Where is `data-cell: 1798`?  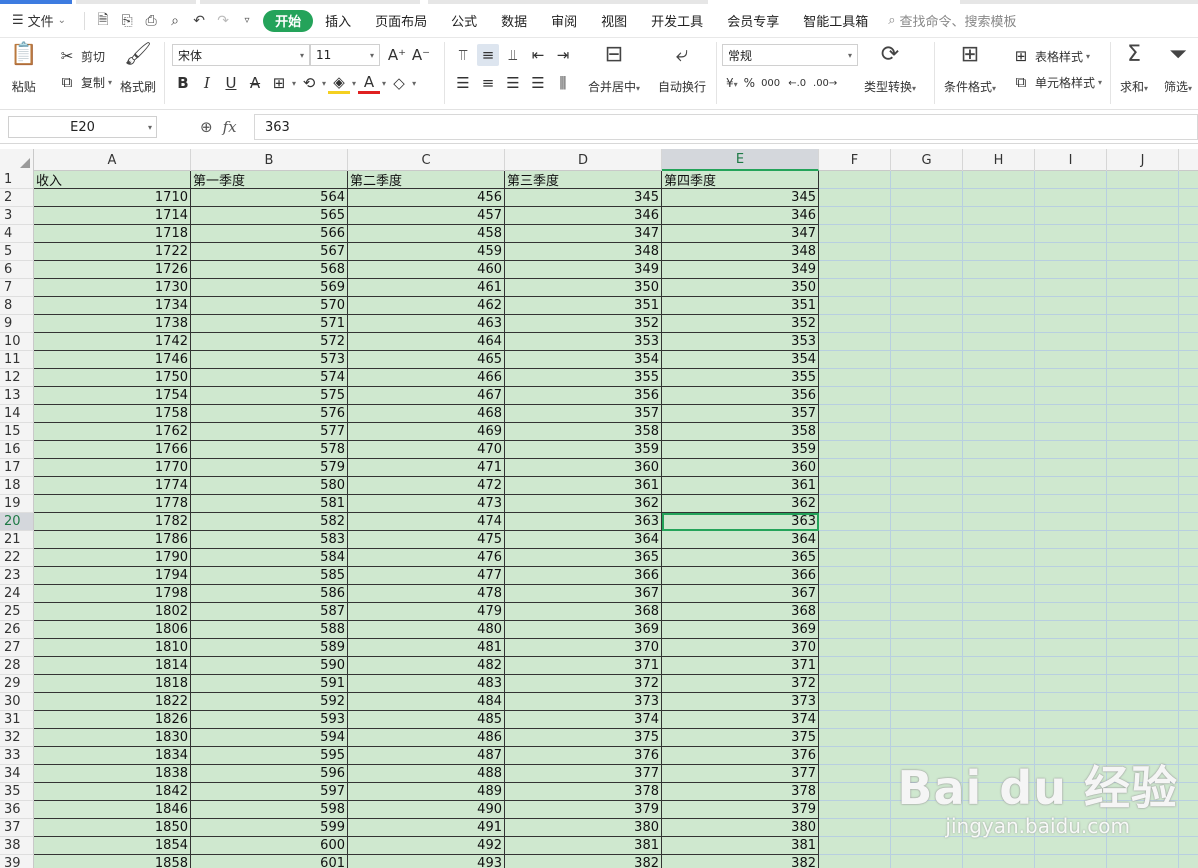
data-cell: 1798 is located at coordinates (112, 594).